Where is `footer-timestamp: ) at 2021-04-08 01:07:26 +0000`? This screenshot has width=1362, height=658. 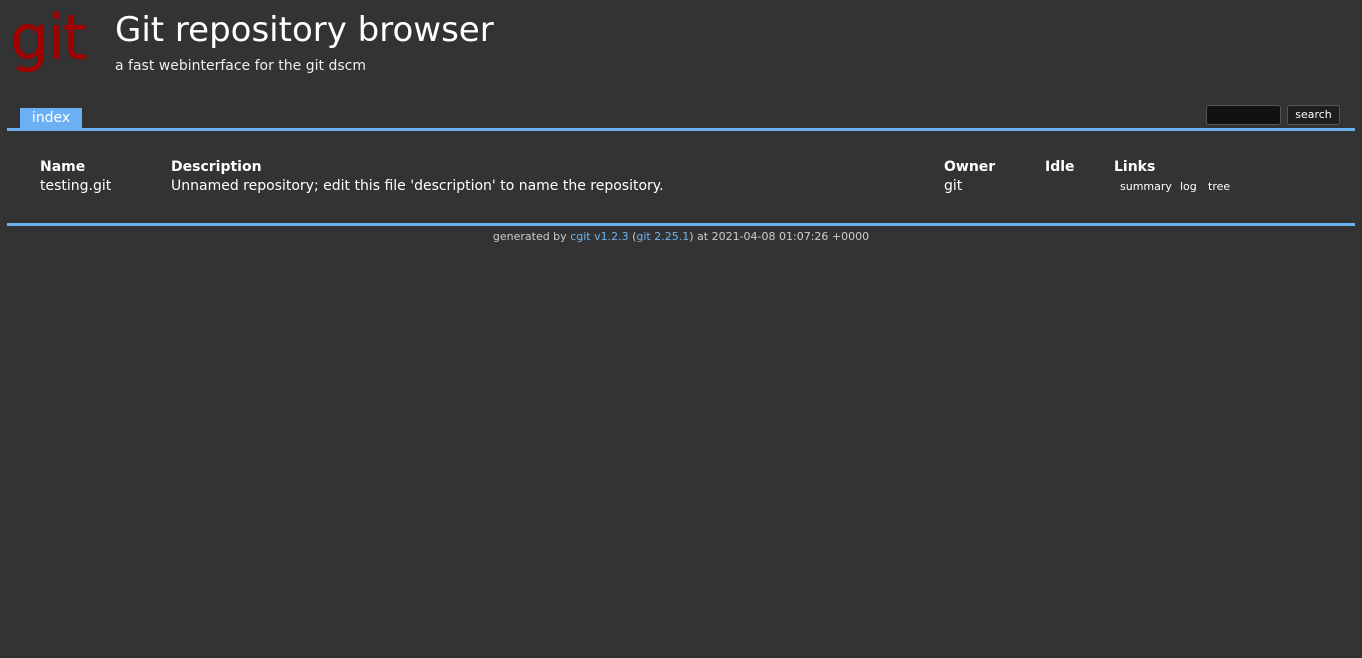 footer-timestamp: ) at 2021-04-08 01:07:26 +0000 is located at coordinates (779, 236).